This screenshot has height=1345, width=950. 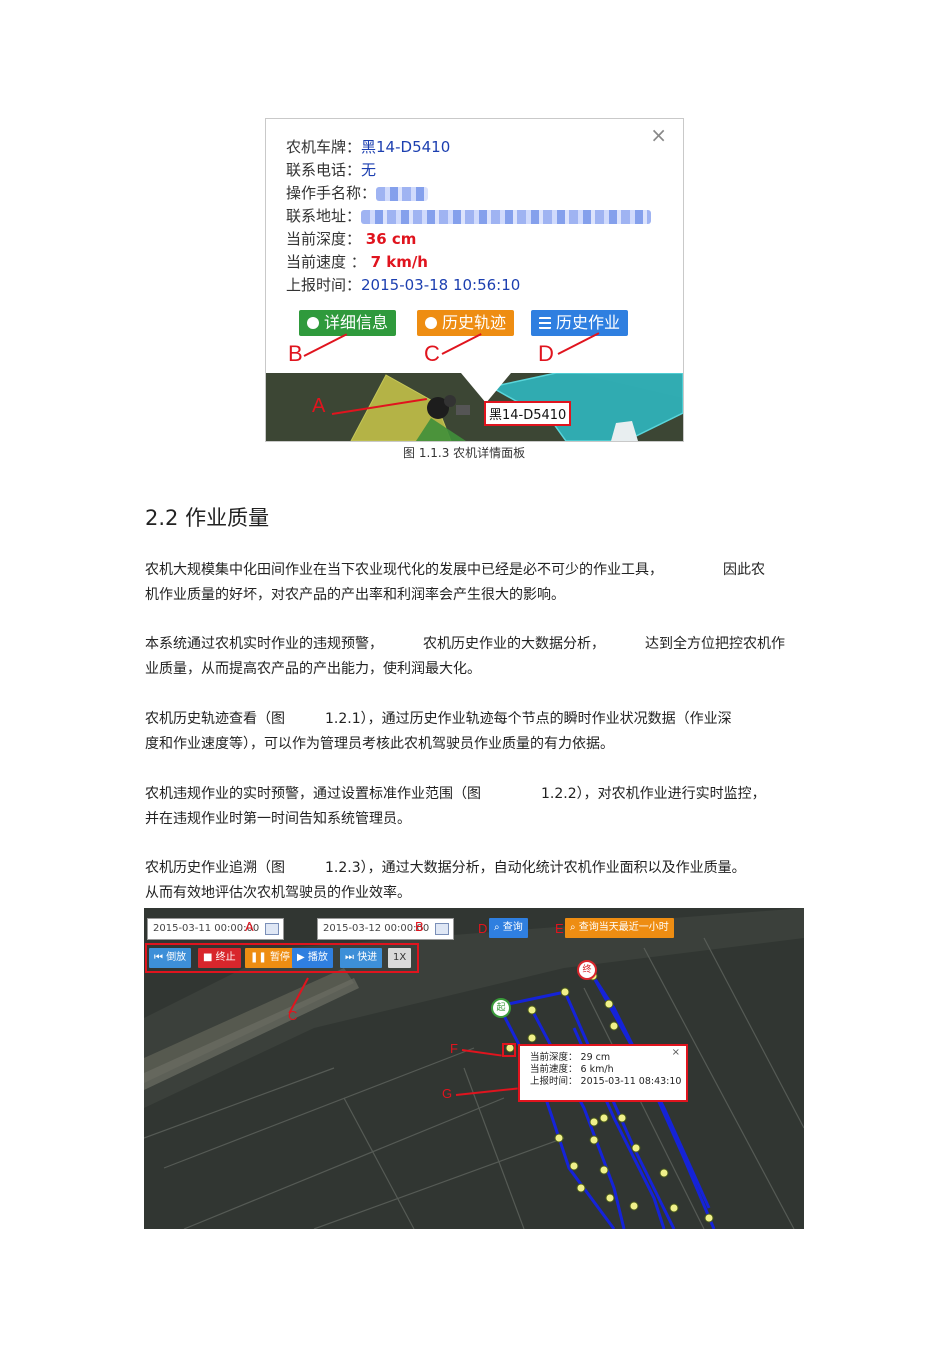 I want to click on field-phone: 联系电话：无, so click(x=331, y=170).